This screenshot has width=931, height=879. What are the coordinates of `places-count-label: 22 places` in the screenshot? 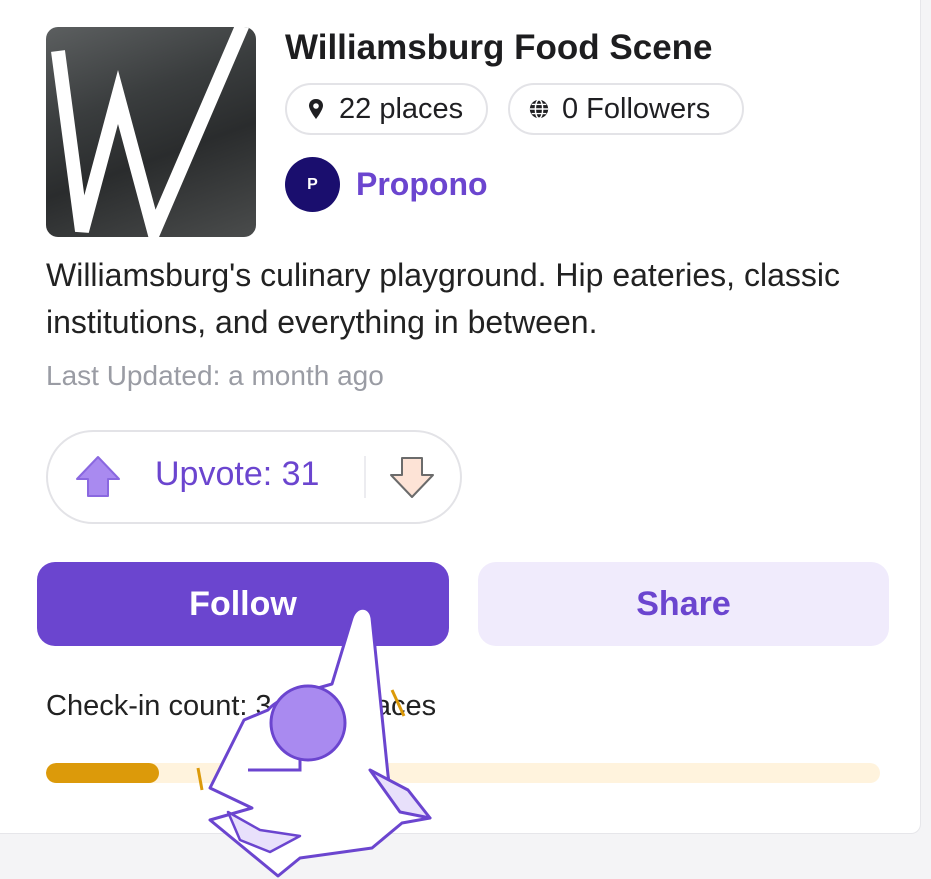 It's located at (401, 108).